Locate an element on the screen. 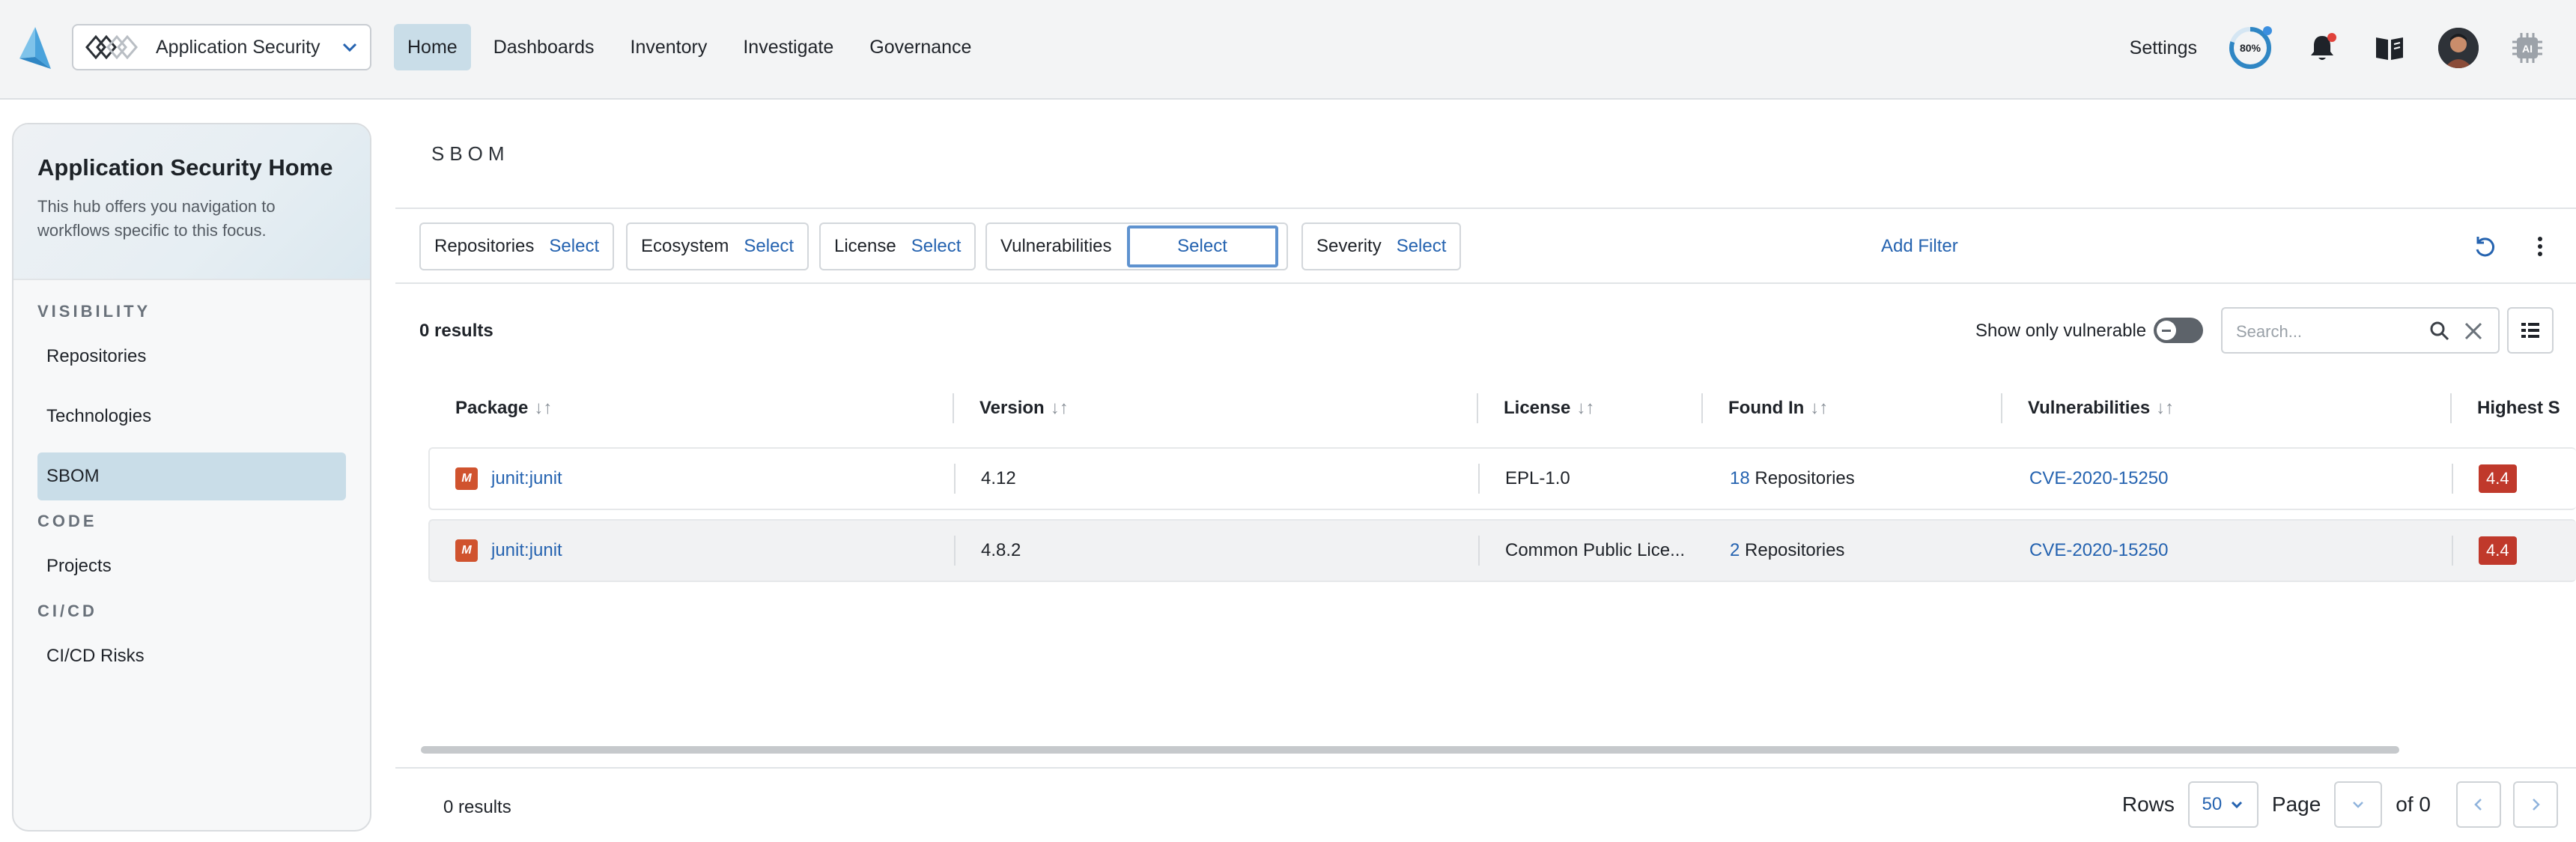 The width and height of the screenshot is (2576, 842). filter-severity: Severity Select is located at coordinates (1381, 246).